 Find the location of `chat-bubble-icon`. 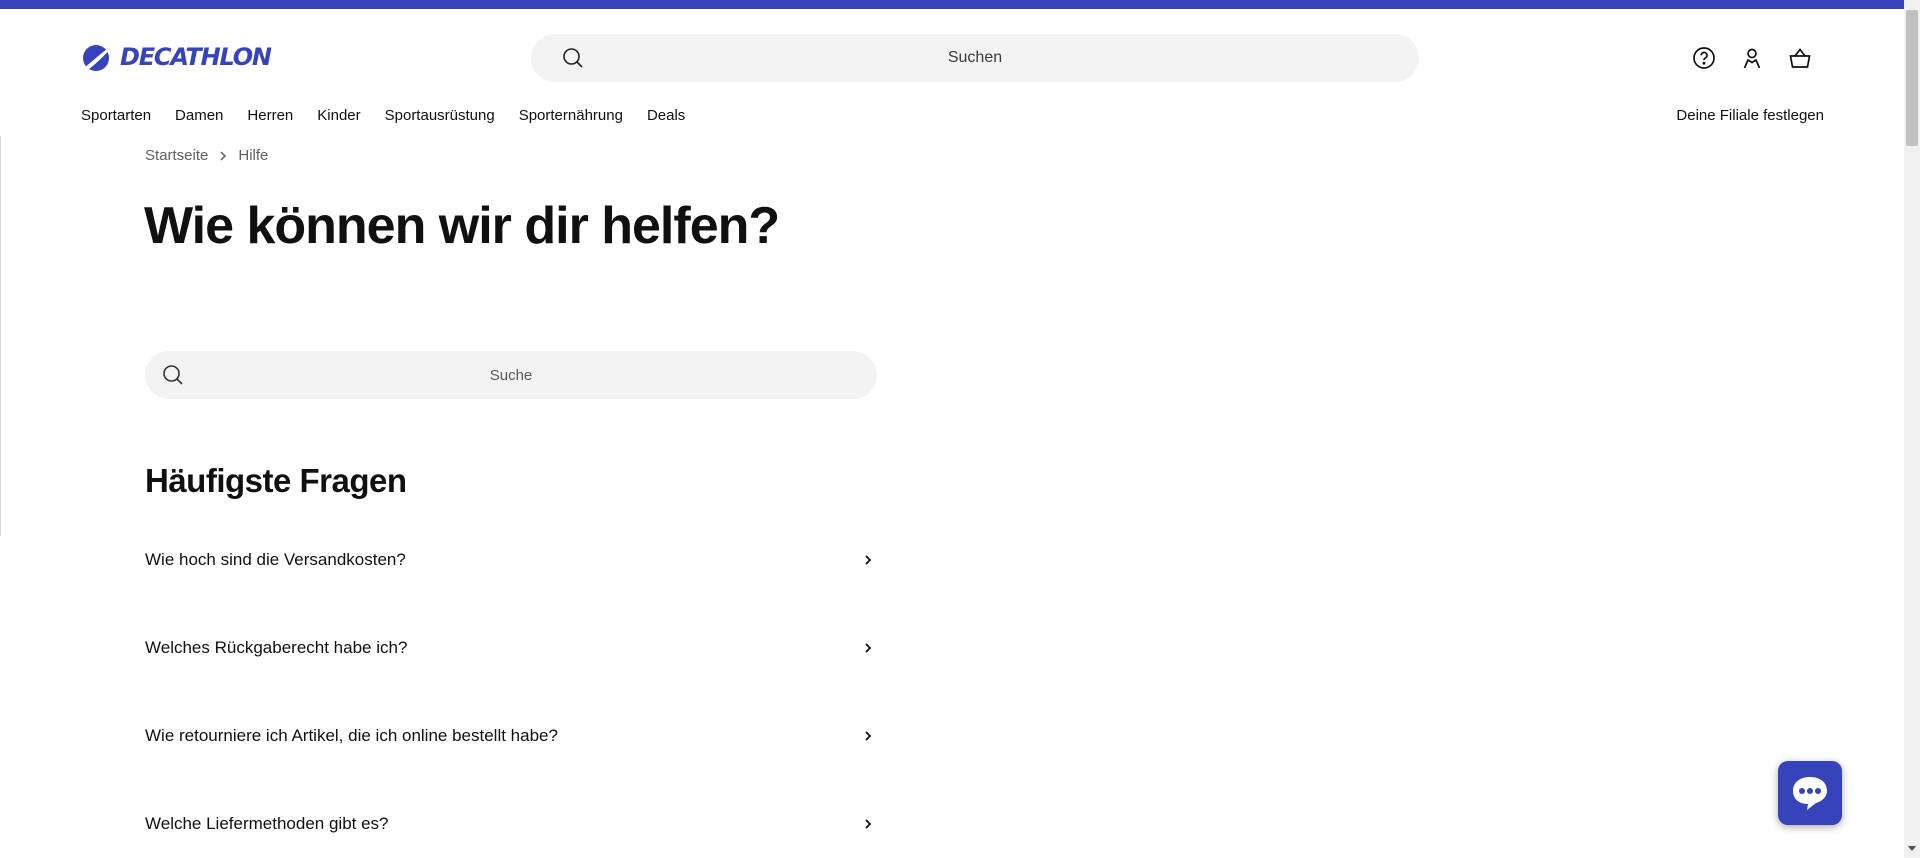

chat-bubble-icon is located at coordinates (1810, 793).